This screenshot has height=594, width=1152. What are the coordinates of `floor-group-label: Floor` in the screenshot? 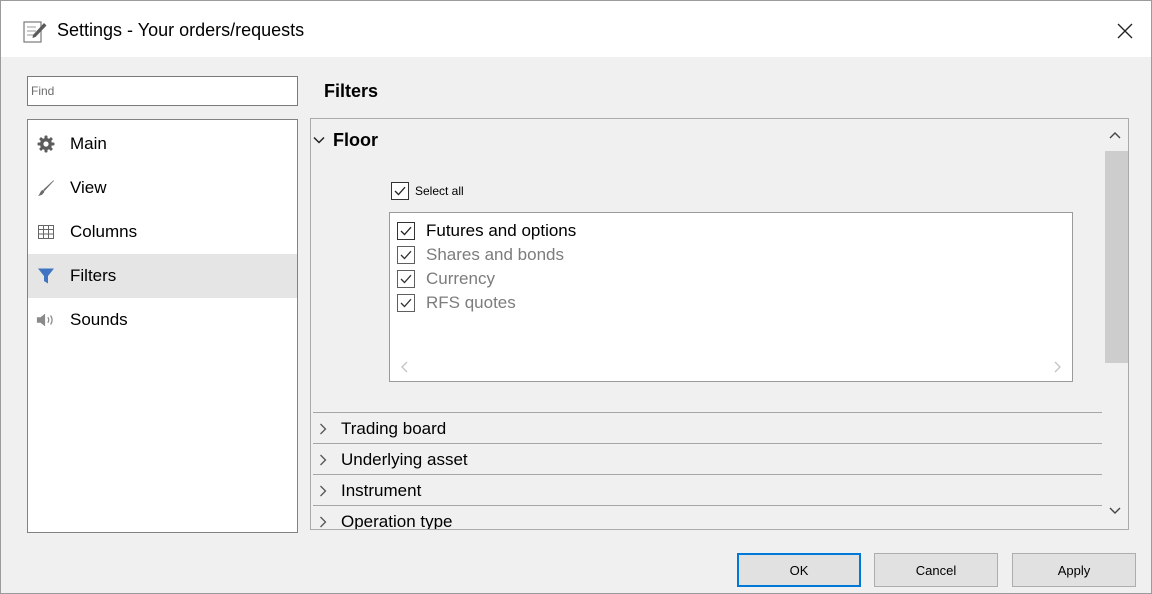 It's located at (355, 139).